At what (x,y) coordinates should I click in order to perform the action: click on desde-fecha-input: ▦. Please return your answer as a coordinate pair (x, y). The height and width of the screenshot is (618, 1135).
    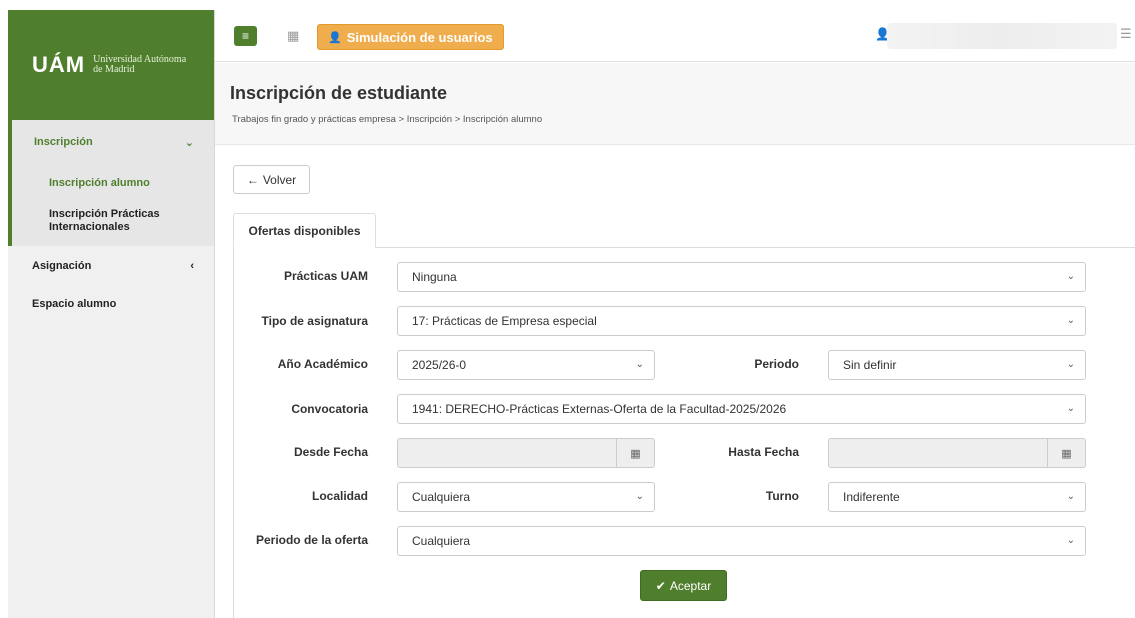
    Looking at the image, I should click on (526, 453).